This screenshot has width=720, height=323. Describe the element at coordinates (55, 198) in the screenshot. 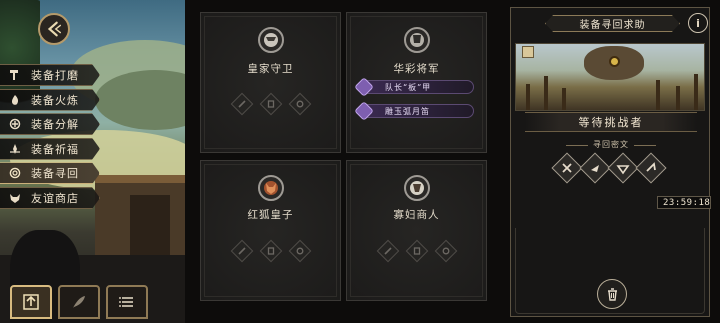

I see `menu-item-label: 友谊商店` at that location.